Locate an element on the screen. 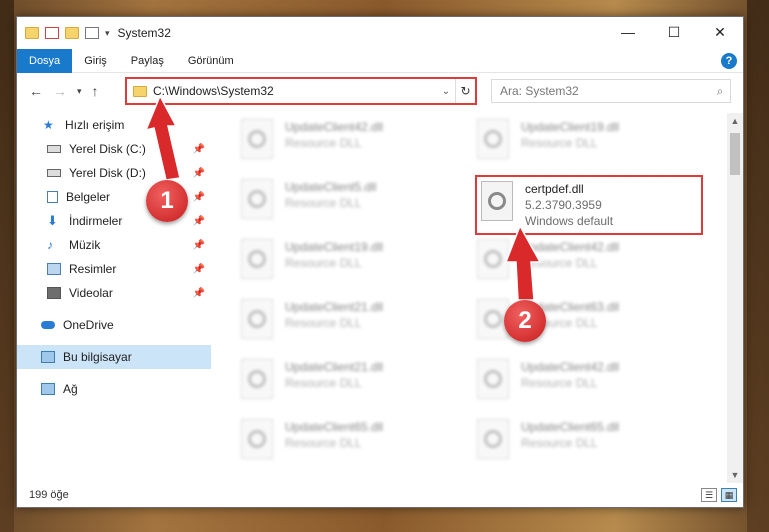 This screenshot has width=769, height=532. properties-icon is located at coordinates (52, 33).